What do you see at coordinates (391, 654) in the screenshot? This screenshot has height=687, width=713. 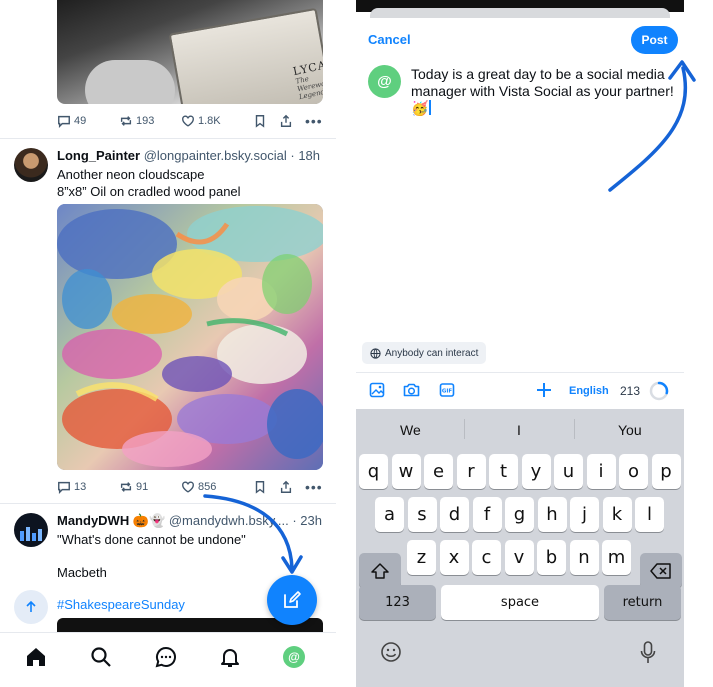 I see `emoji-icon` at bounding box center [391, 654].